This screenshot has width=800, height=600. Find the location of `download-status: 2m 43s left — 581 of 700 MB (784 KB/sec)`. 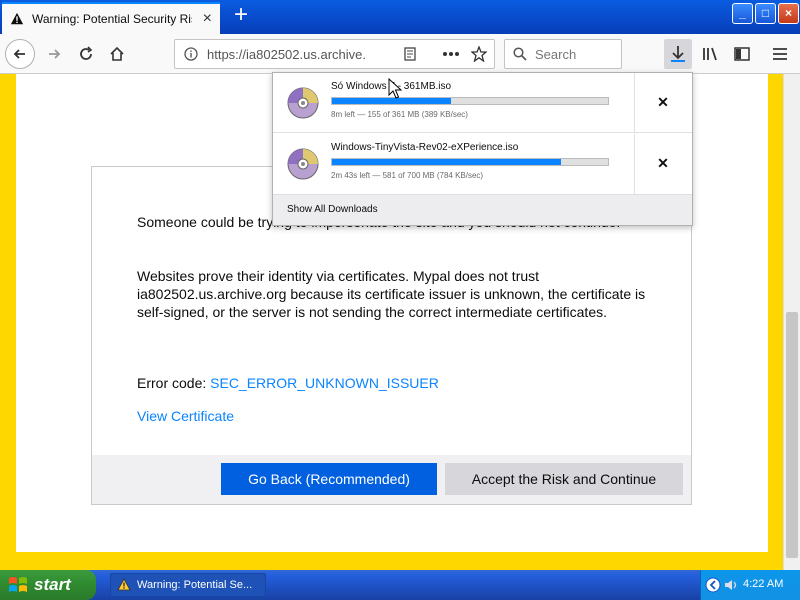

download-status: 2m 43s left — 581 of 700 MB (784 KB/sec) is located at coordinates (407, 175).